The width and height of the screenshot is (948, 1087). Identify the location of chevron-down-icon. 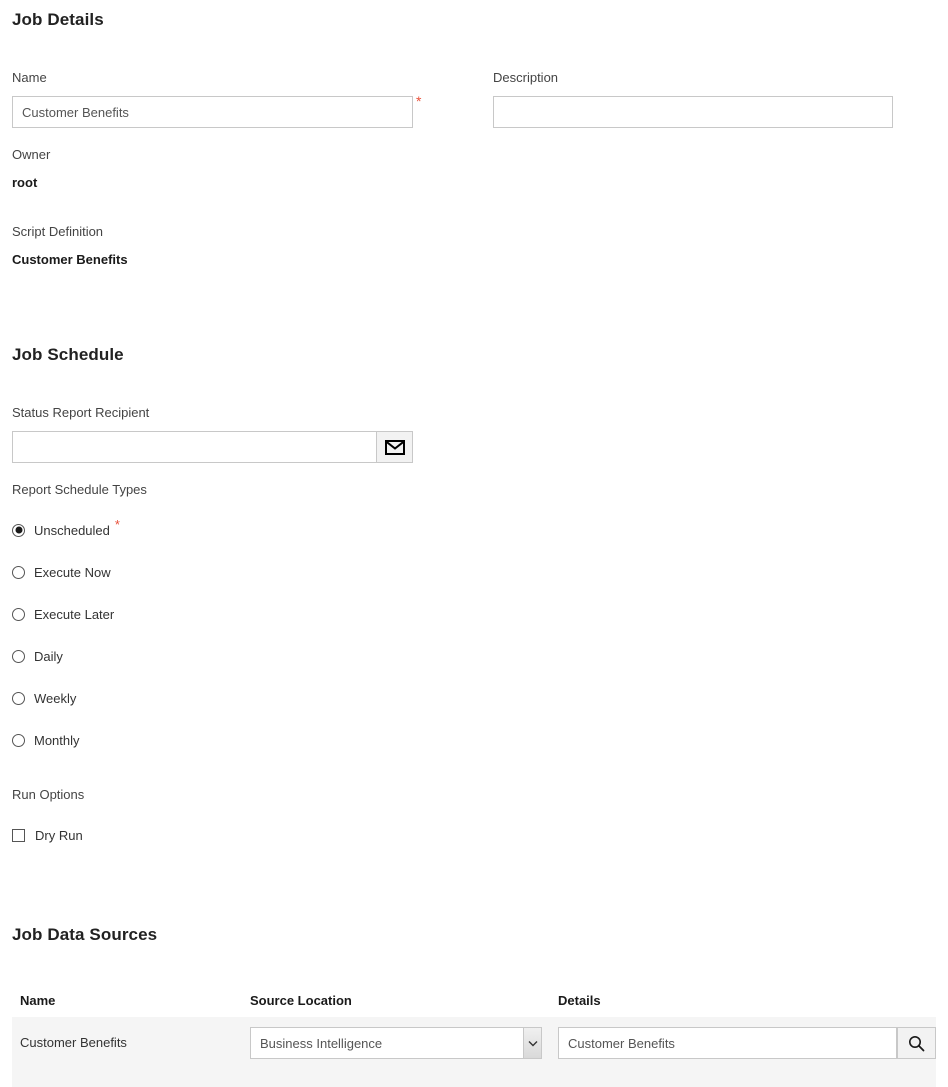
(532, 1043).